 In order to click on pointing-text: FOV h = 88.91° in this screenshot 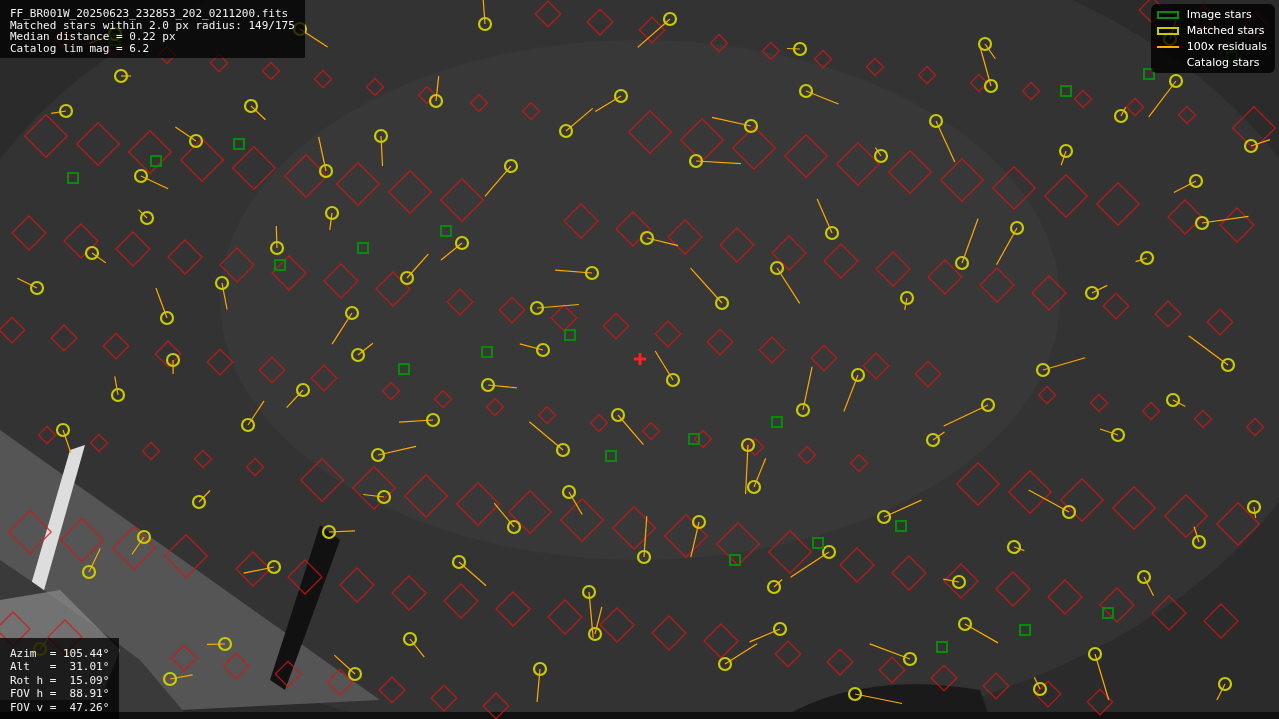, I will do `click(60, 694)`.